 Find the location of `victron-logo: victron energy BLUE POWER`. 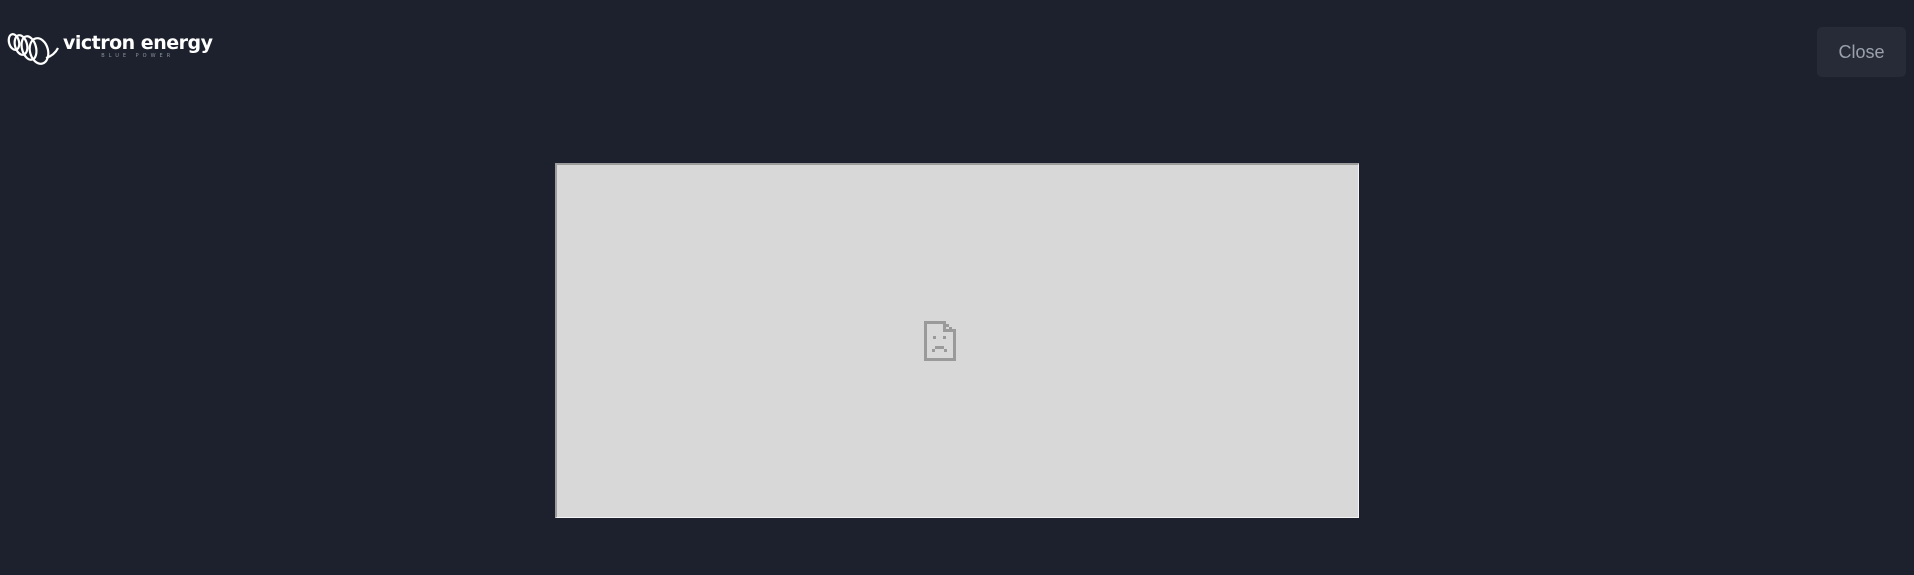

victron-logo: victron energy BLUE POWER is located at coordinates (109, 49).